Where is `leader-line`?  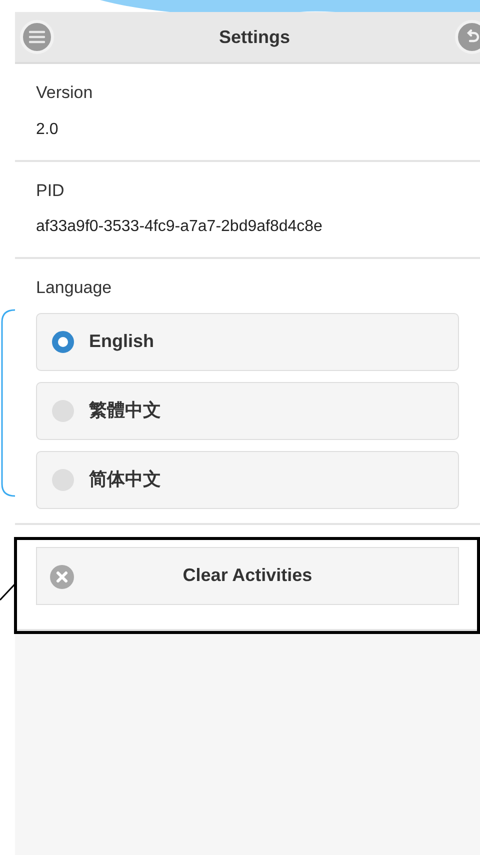
leader-line is located at coordinates (7, 592).